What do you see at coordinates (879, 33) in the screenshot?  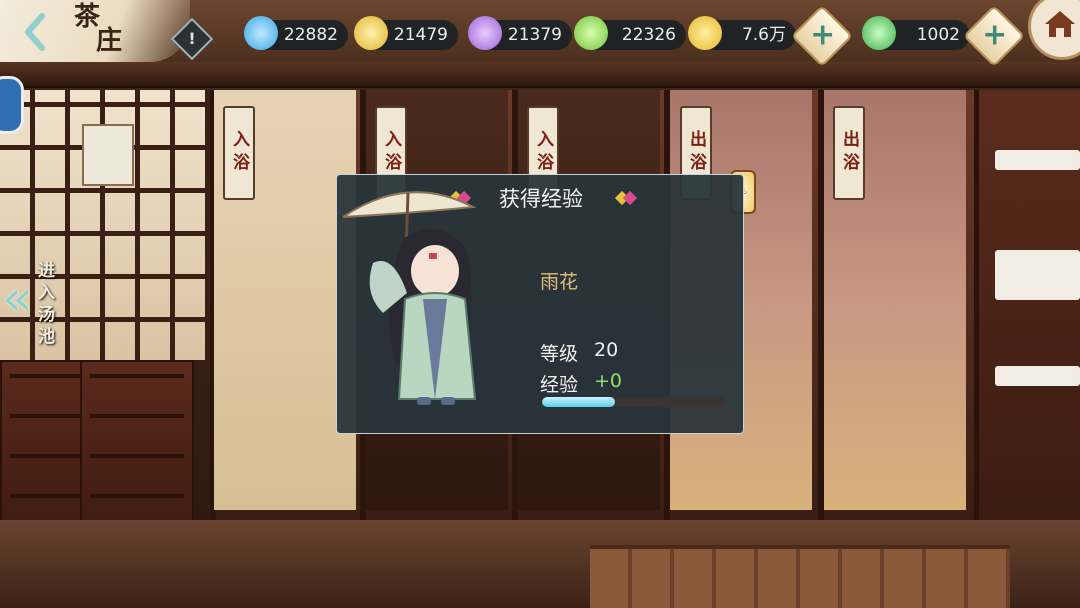 I see `jade-icon` at bounding box center [879, 33].